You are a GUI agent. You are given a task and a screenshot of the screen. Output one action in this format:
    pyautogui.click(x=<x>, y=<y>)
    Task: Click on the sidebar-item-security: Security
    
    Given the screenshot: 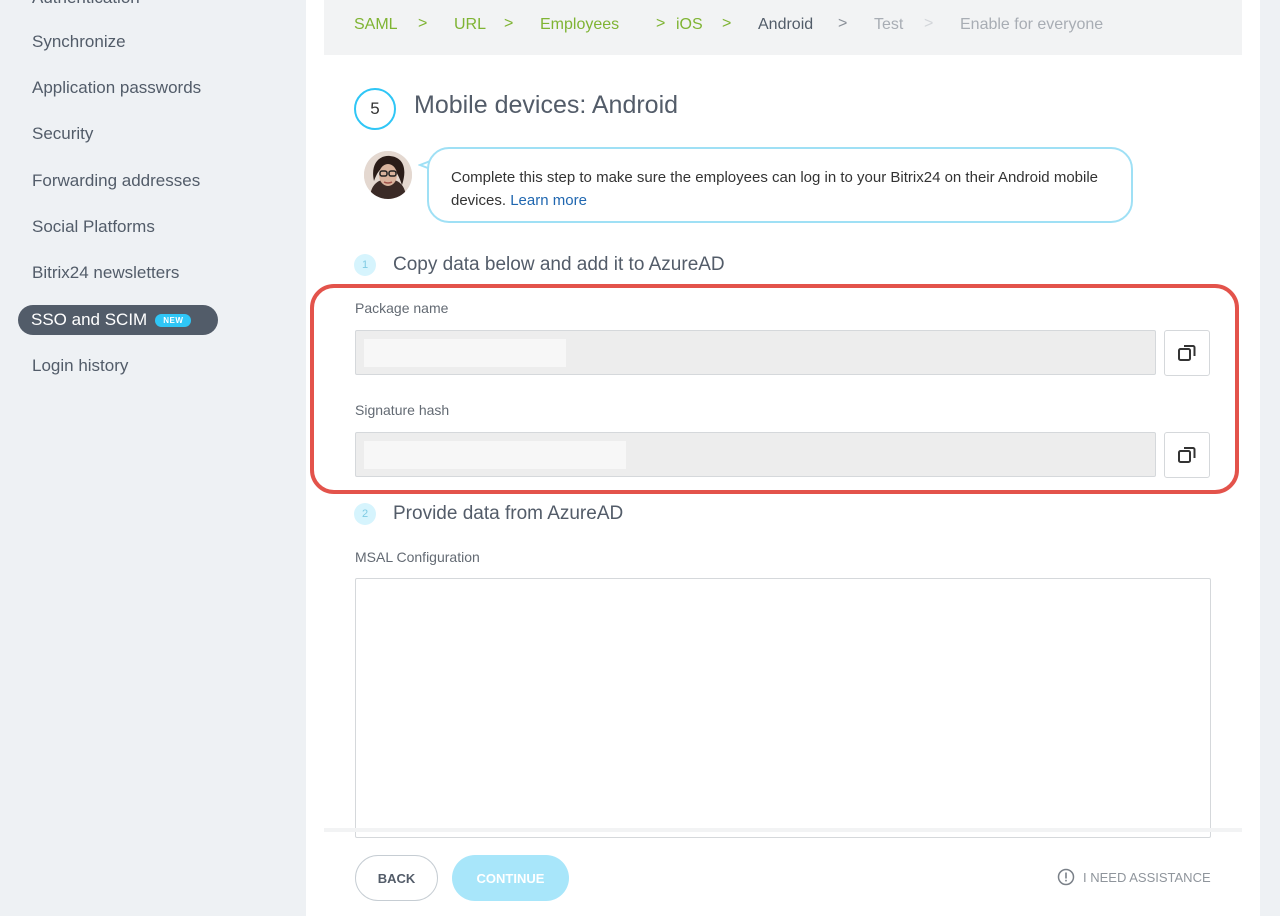 What is the action you would take?
    pyautogui.click(x=62, y=134)
    